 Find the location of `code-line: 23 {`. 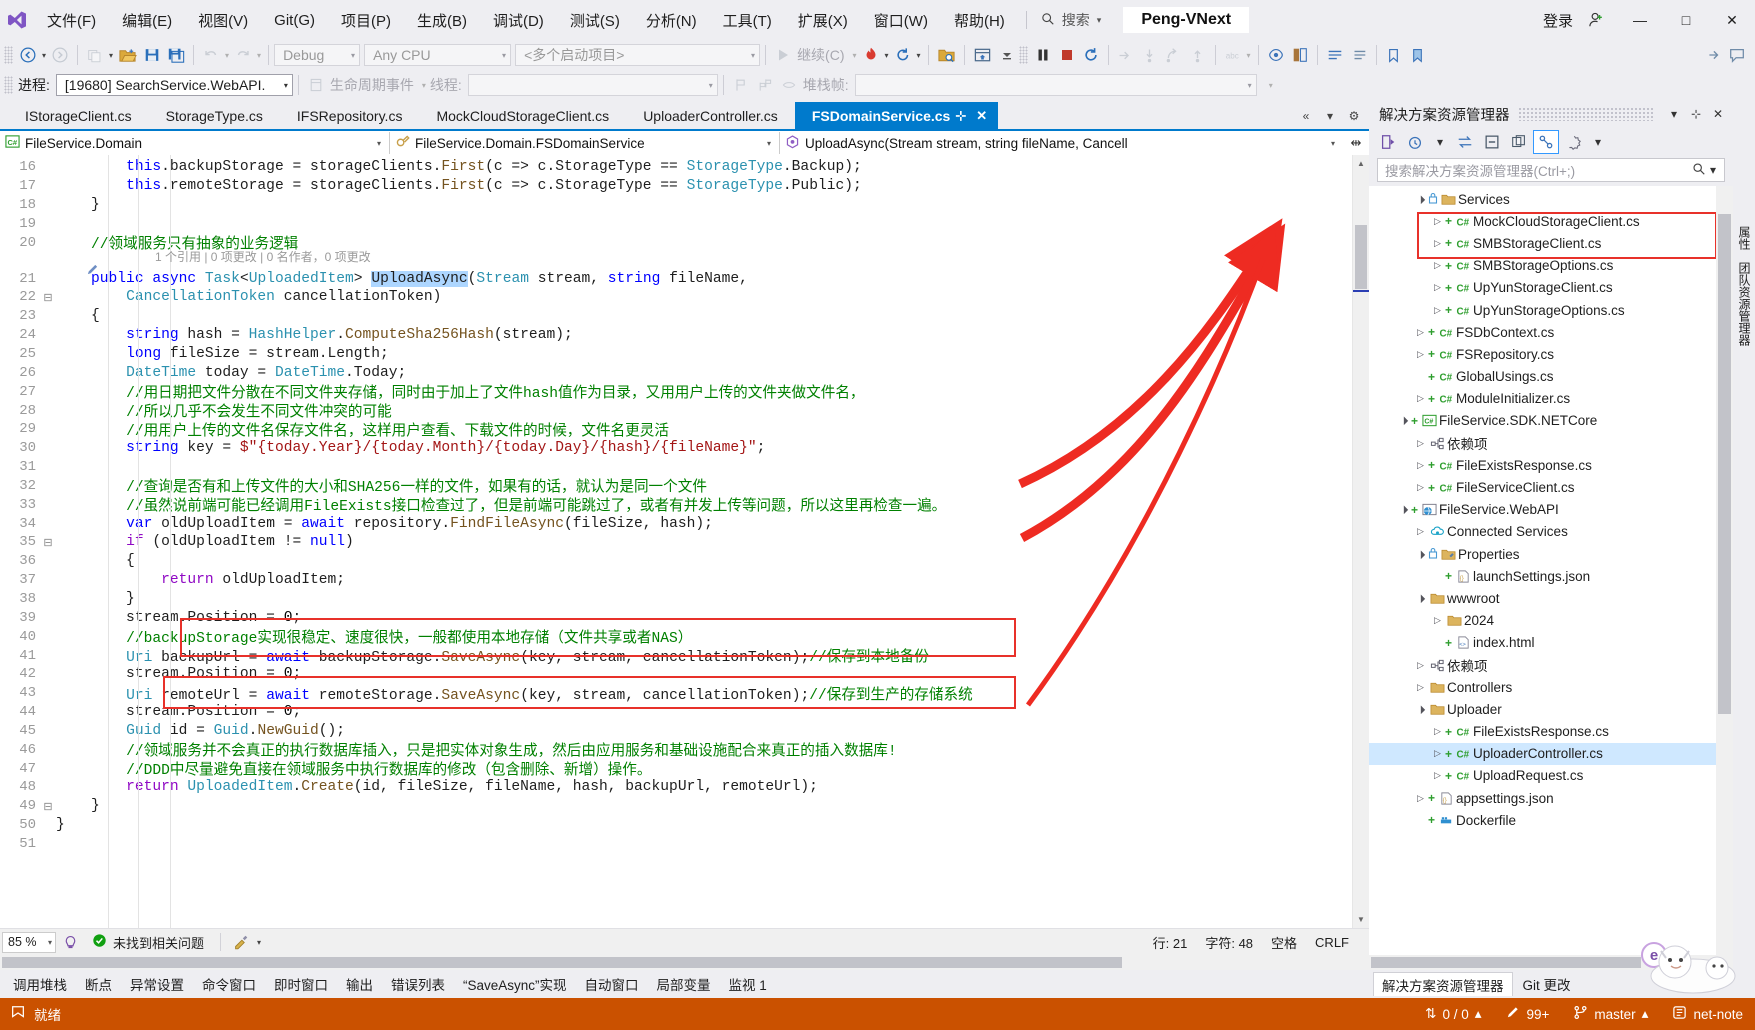

code-line: 23 { is located at coordinates (676, 316).